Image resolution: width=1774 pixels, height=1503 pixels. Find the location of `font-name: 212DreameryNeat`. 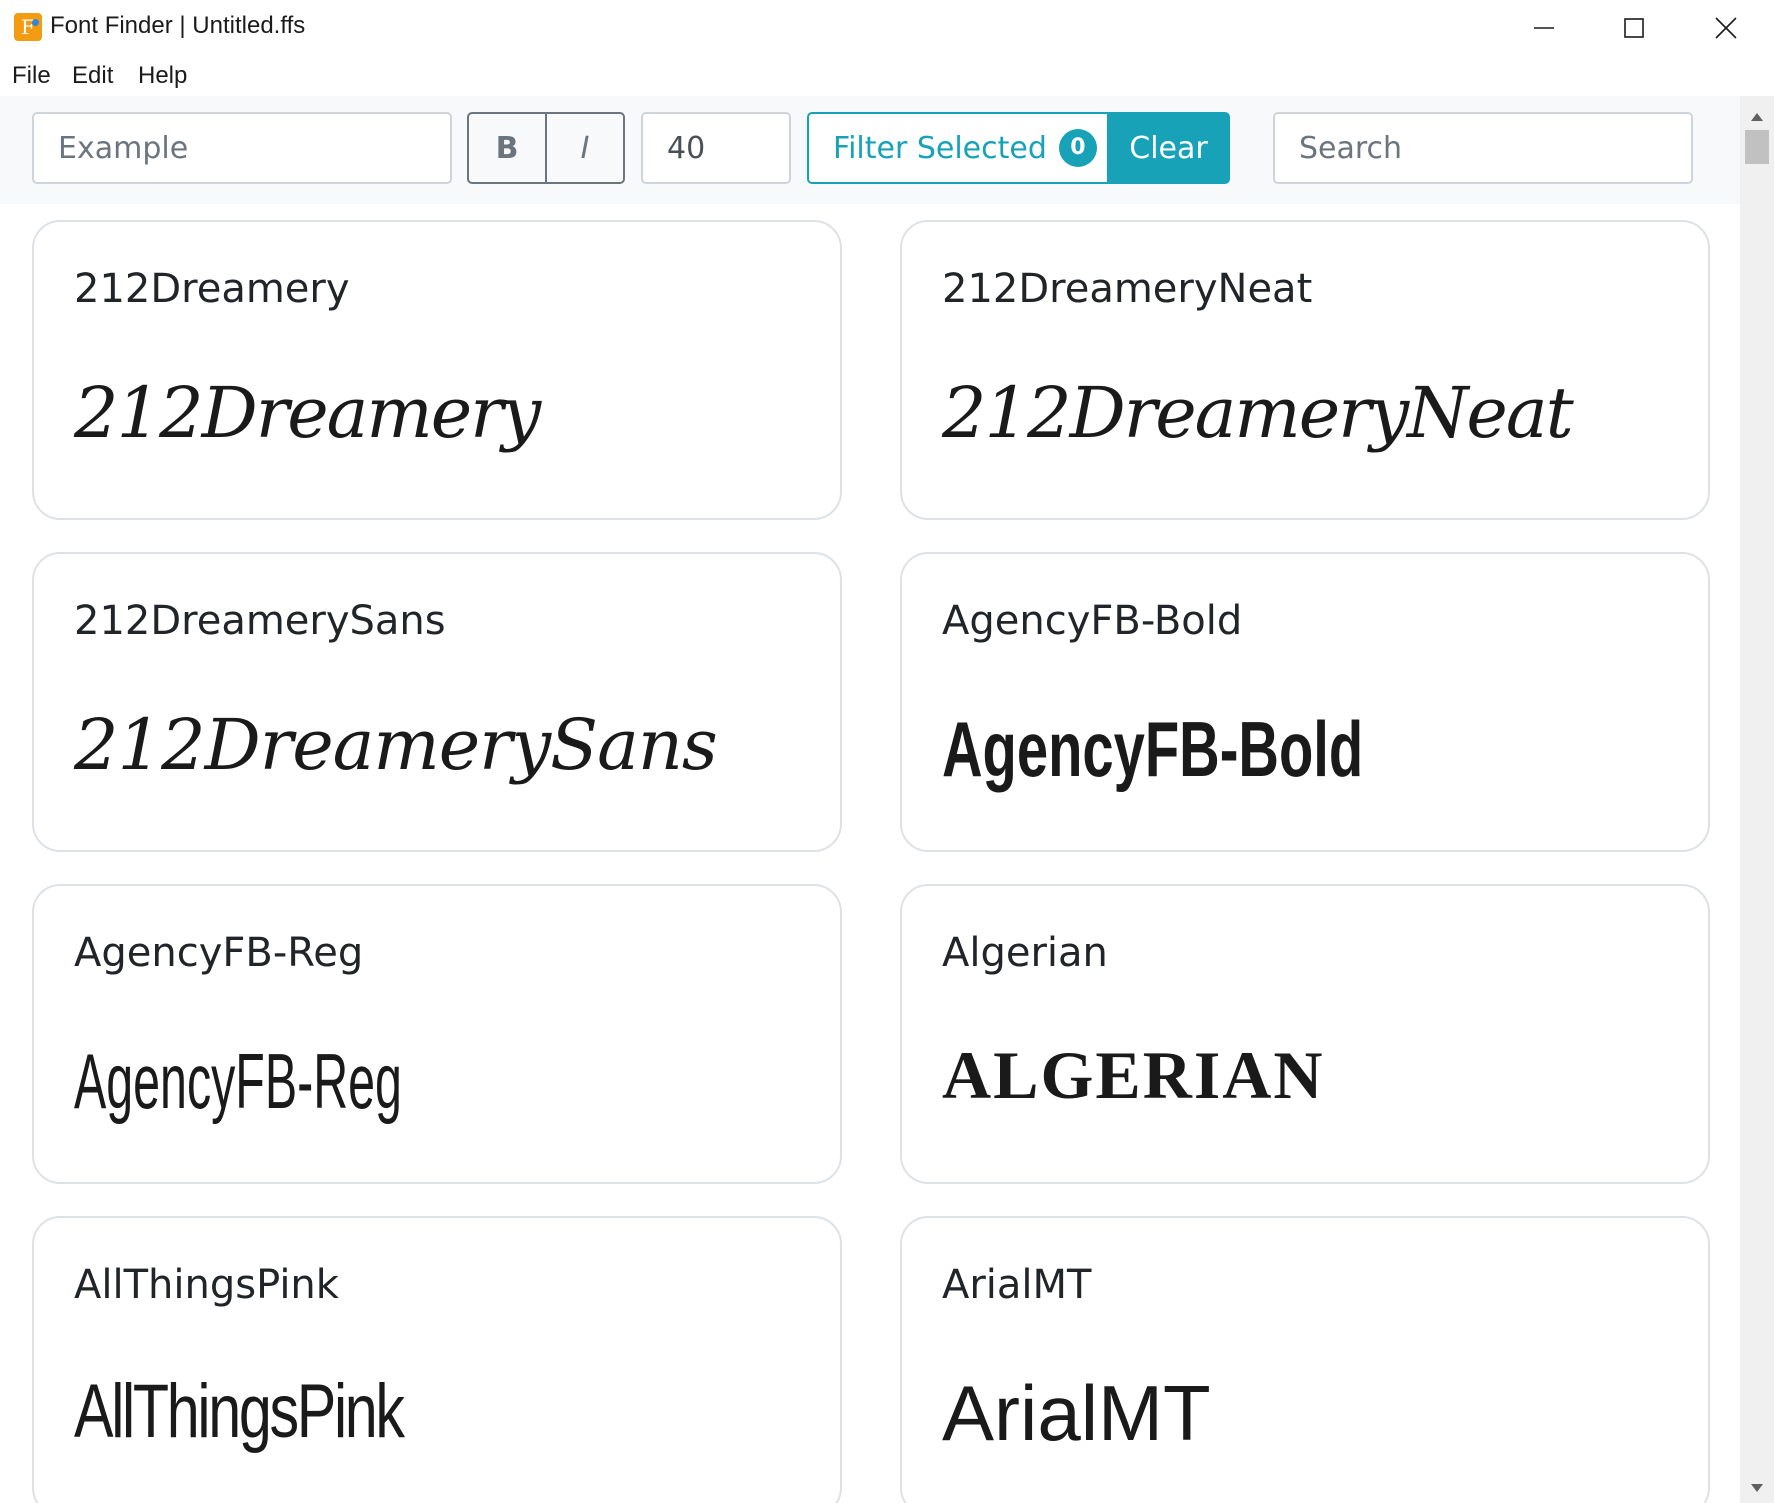

font-name: 212DreameryNeat is located at coordinates (1127, 289).